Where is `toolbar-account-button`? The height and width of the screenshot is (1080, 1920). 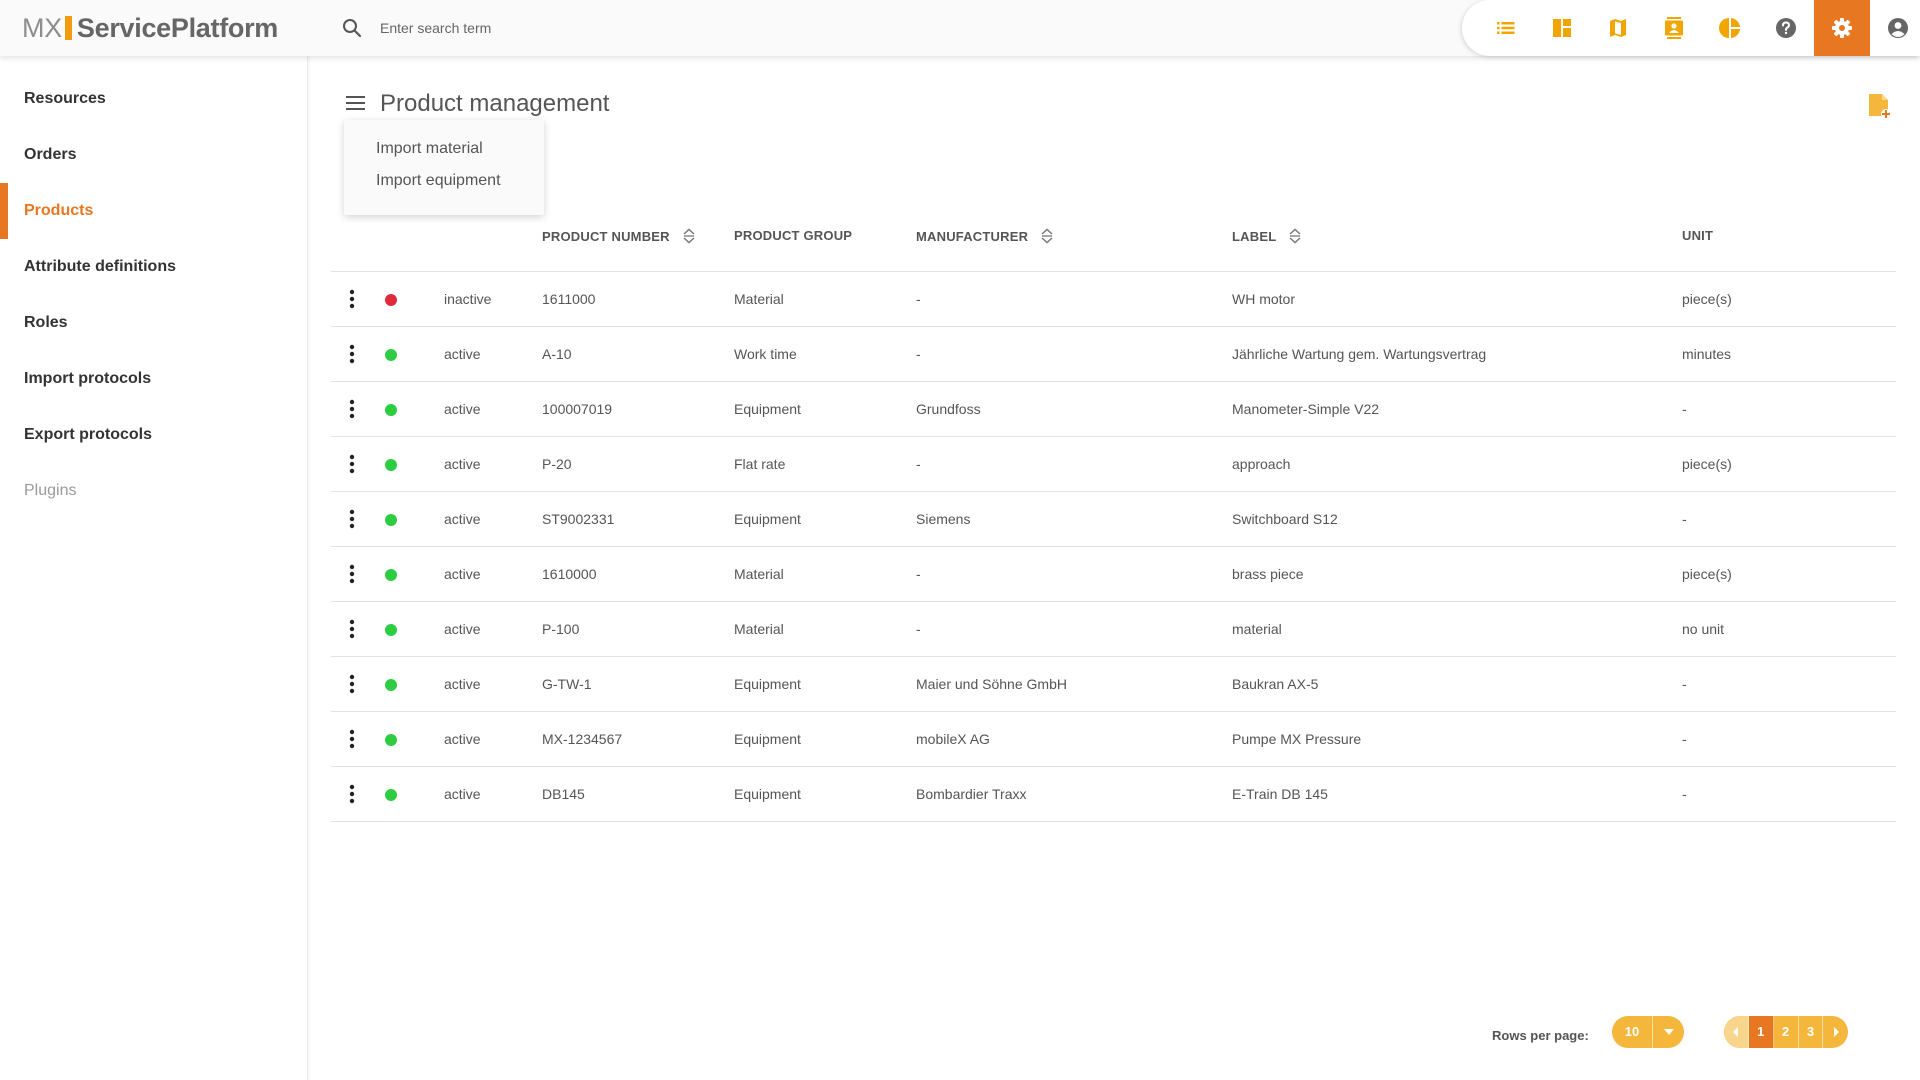
toolbar-account-button is located at coordinates (1895, 28).